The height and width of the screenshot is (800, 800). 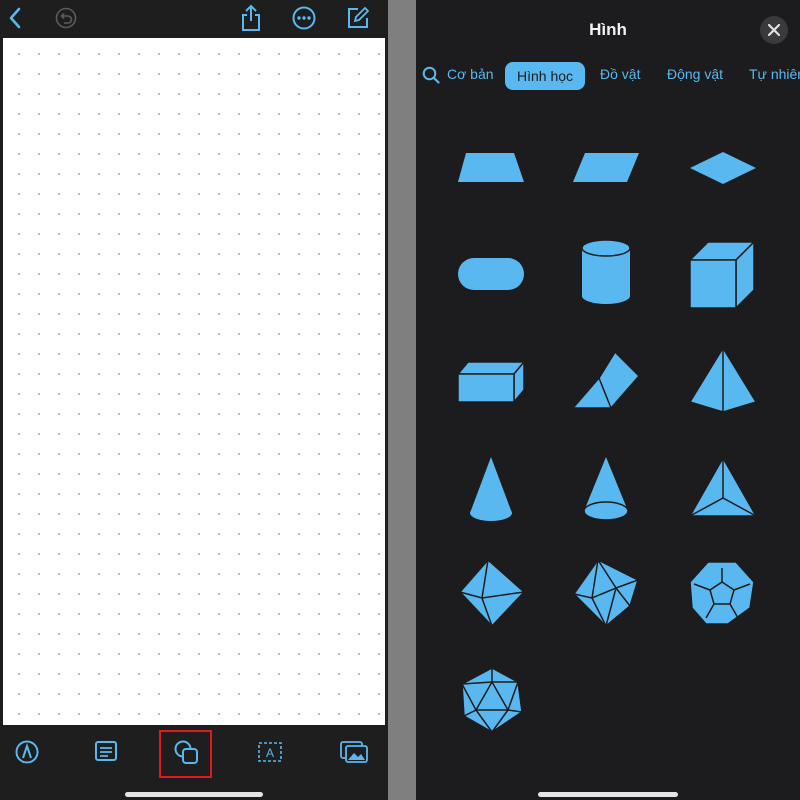 What do you see at coordinates (492, 700) in the screenshot?
I see `icosahedron-shape` at bounding box center [492, 700].